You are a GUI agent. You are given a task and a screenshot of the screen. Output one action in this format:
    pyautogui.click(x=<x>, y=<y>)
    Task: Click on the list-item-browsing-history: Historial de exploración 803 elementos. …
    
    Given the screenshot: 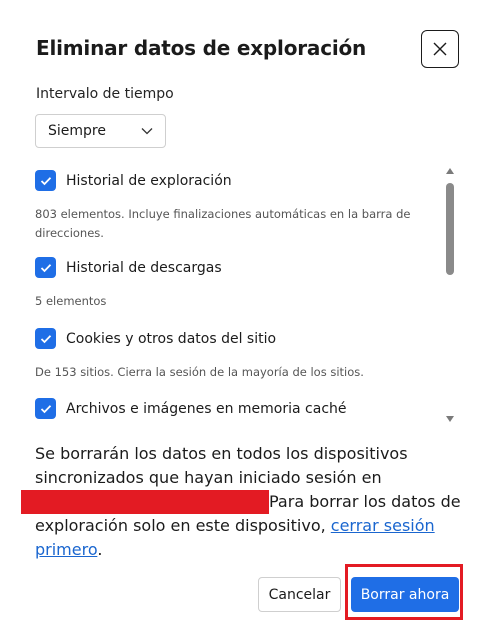 What is the action you would take?
    pyautogui.click(x=233, y=206)
    